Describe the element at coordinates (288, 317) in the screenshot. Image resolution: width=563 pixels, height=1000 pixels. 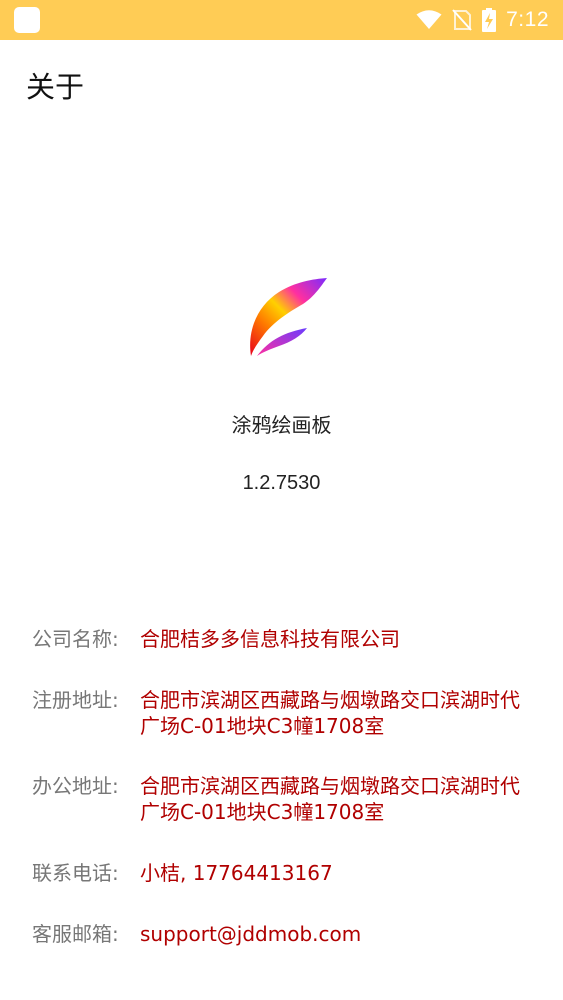
I see `feather-logo-icon` at that location.